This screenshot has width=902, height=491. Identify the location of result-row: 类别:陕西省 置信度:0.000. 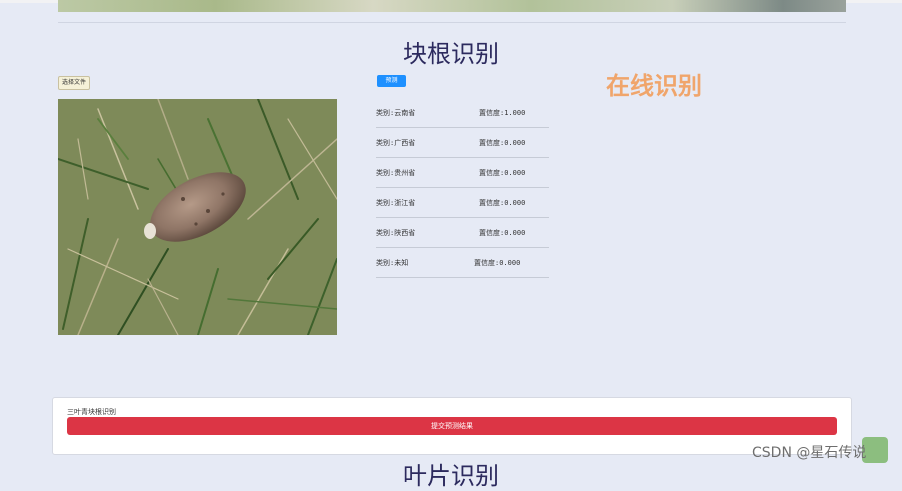
(462, 233).